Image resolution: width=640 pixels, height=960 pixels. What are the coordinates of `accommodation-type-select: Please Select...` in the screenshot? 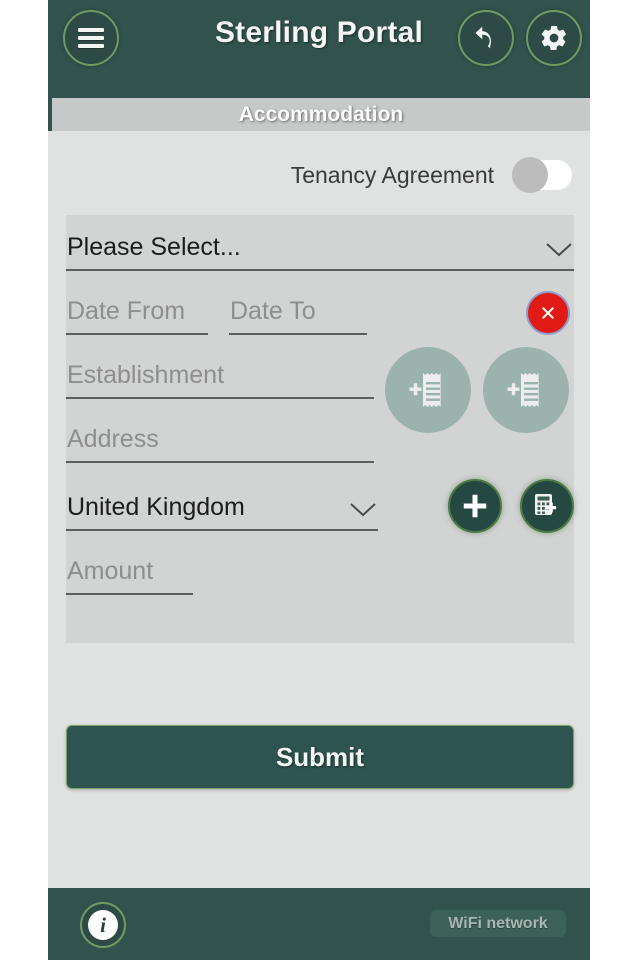 It's located at (320, 246).